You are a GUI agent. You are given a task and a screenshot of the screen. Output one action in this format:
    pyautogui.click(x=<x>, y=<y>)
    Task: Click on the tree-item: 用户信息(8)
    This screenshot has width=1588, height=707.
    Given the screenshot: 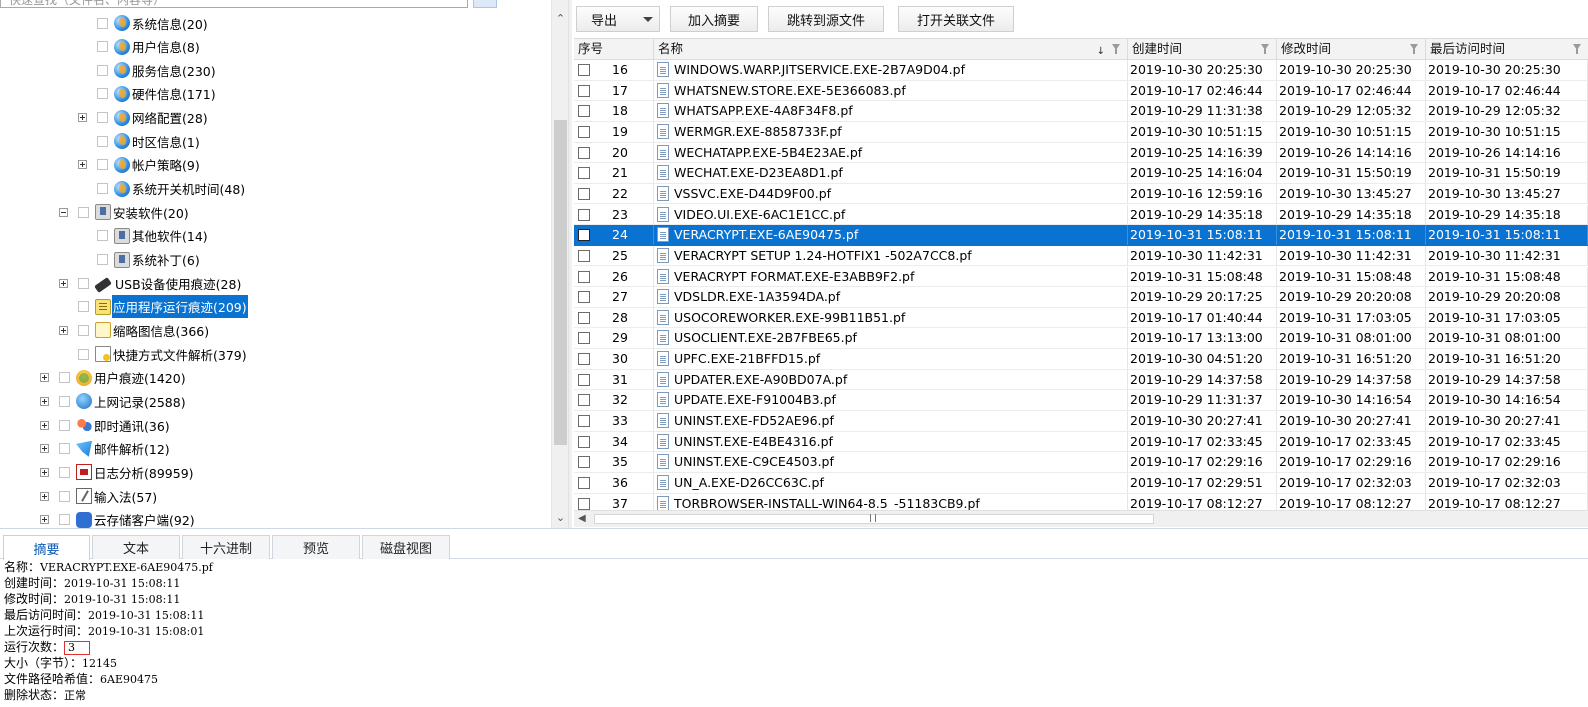 What is the action you would take?
    pyautogui.click(x=139, y=47)
    